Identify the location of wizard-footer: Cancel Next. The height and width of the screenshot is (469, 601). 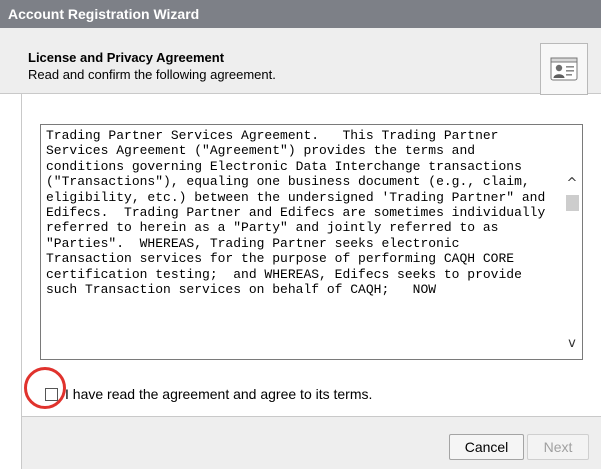
(311, 442).